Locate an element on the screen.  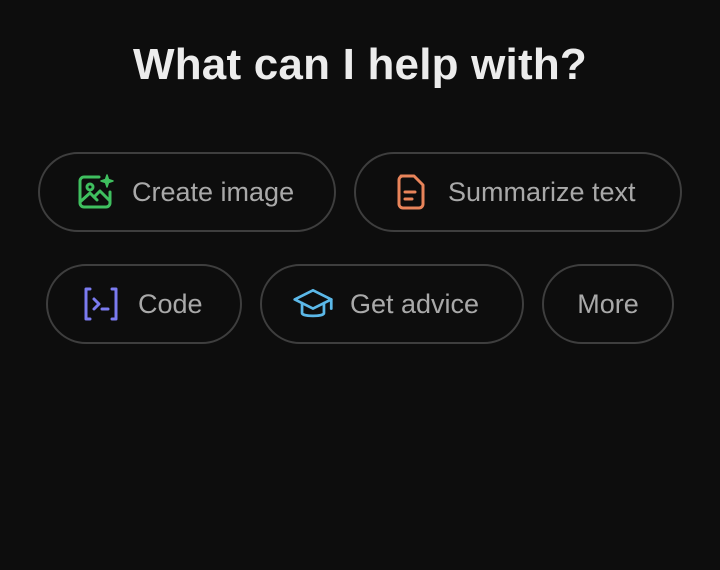
get-advice-button: Get advice is located at coordinates (392, 304).